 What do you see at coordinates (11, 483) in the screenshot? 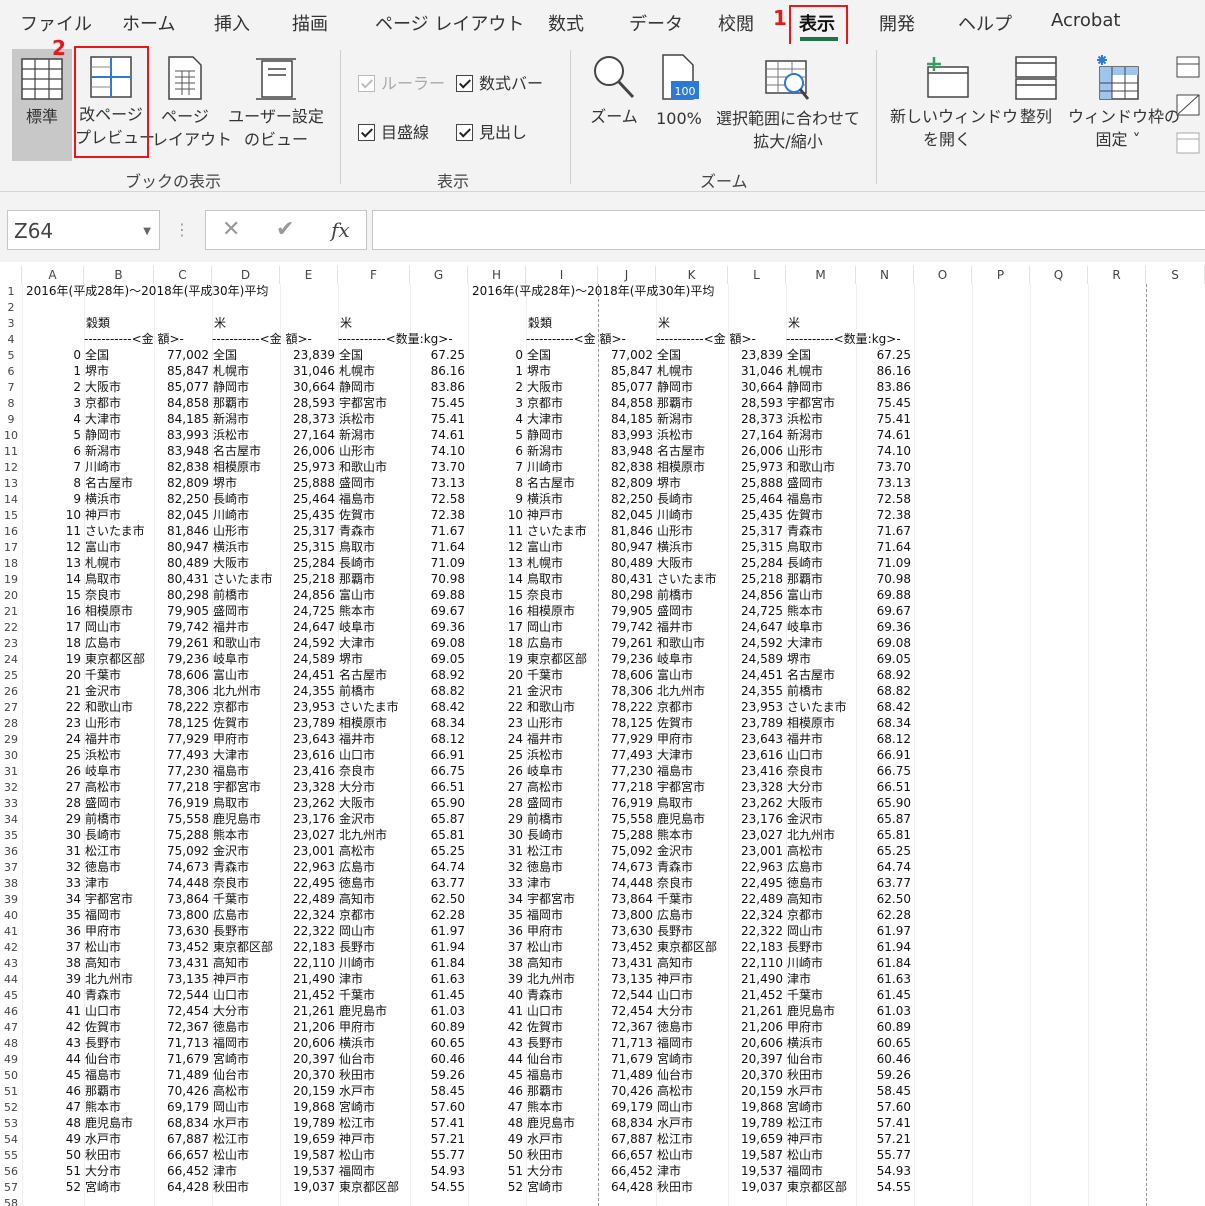
I see `row-header: 13` at bounding box center [11, 483].